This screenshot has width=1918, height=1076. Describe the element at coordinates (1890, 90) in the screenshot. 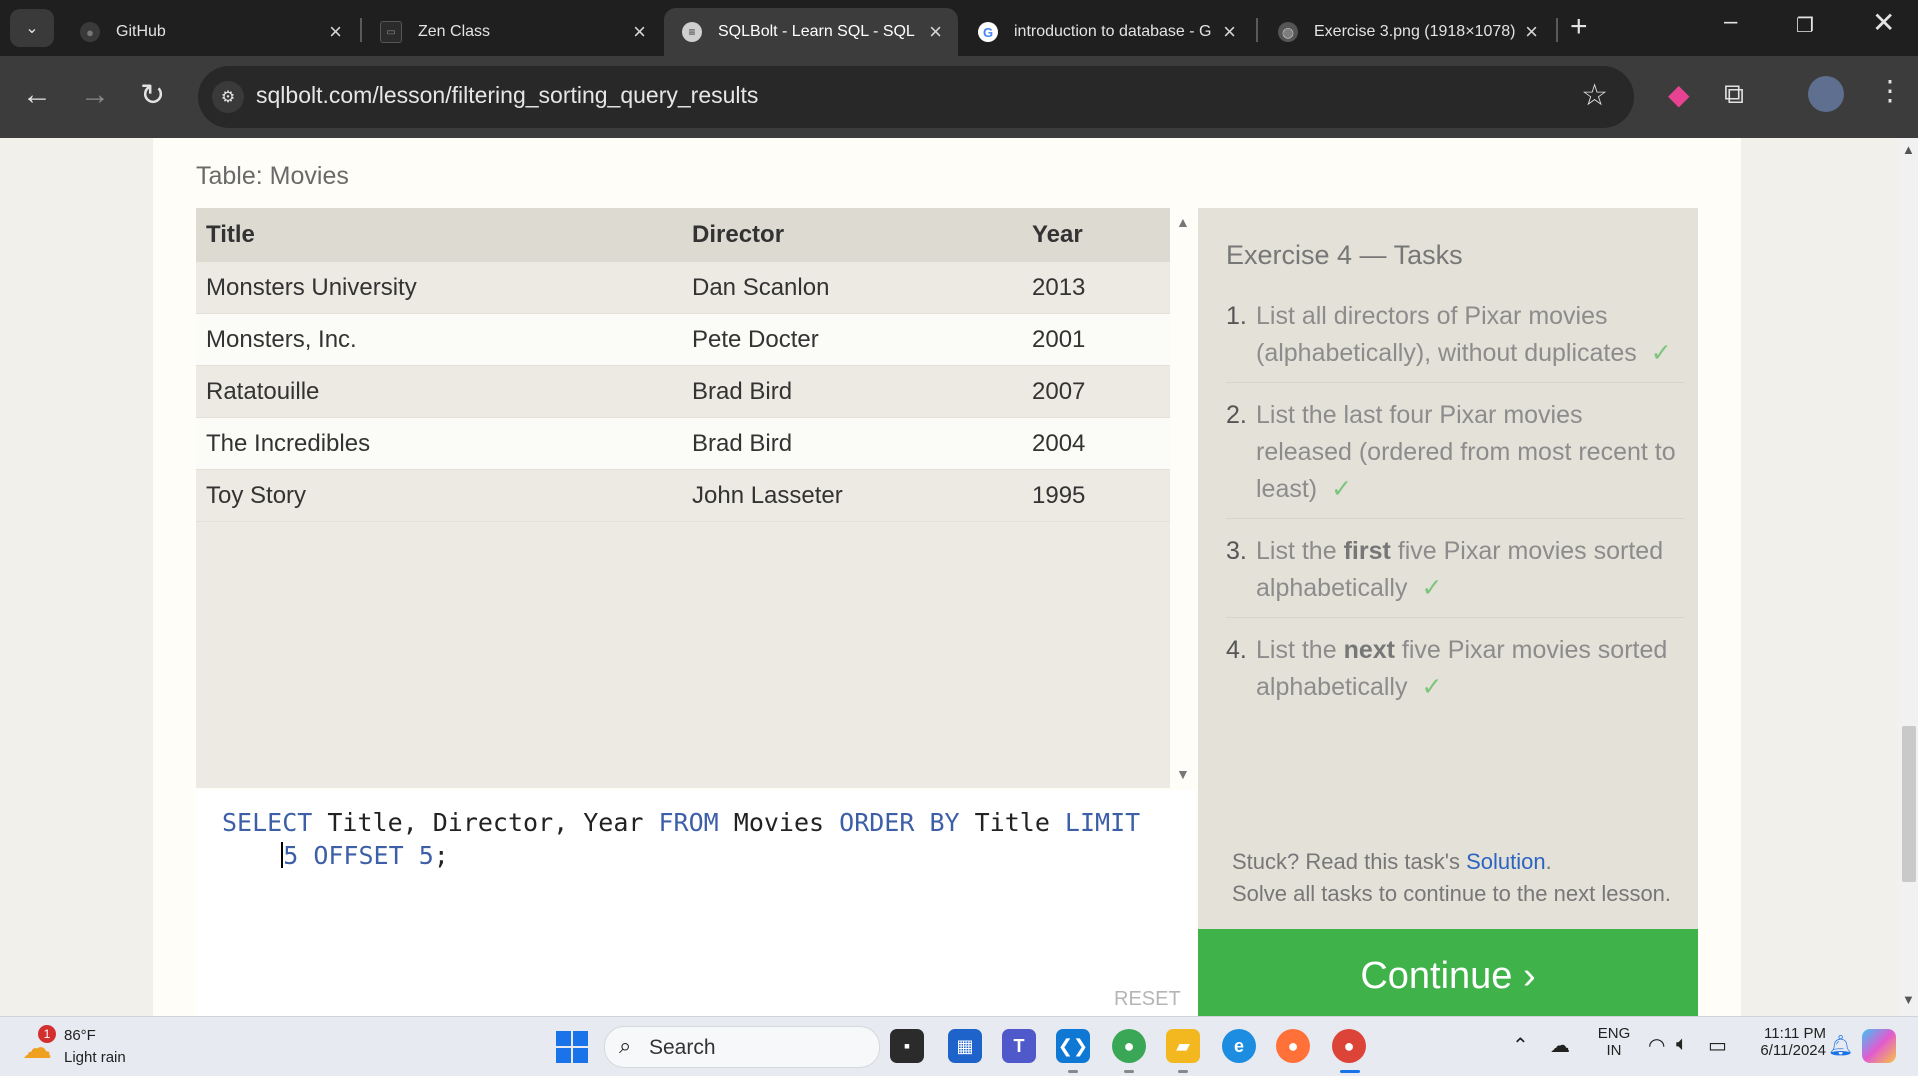

I see `more-menu-icon: ⋮` at that location.